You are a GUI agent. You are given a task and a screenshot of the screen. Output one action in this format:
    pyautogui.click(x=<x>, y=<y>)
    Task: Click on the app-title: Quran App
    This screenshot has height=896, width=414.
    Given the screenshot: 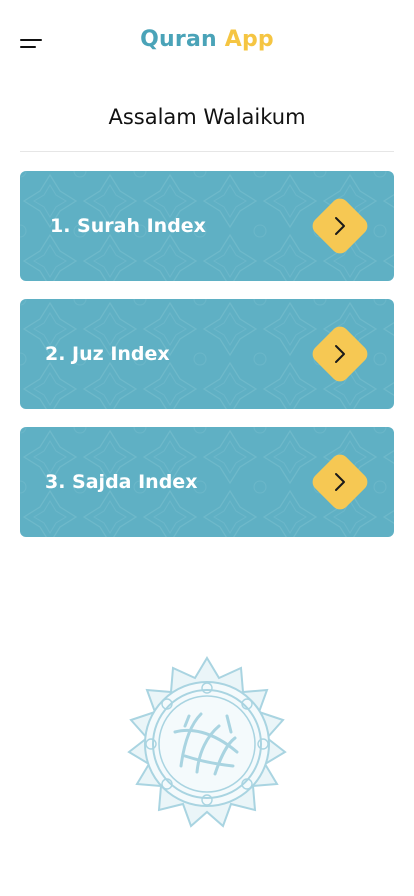 What is the action you would take?
    pyautogui.click(x=207, y=39)
    